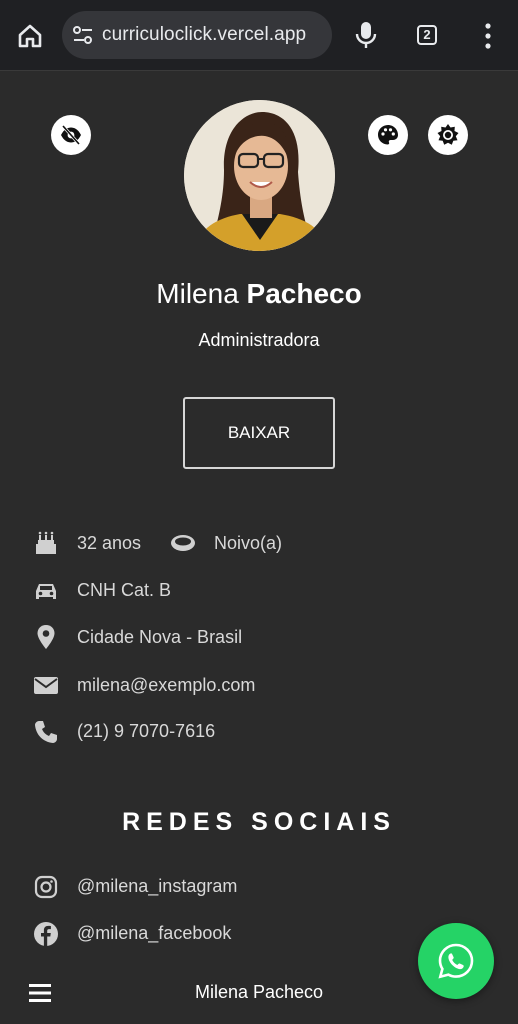 The width and height of the screenshot is (518, 1024). What do you see at coordinates (166, 685) in the screenshot?
I see `email-text: milena@exemplo.com` at bounding box center [166, 685].